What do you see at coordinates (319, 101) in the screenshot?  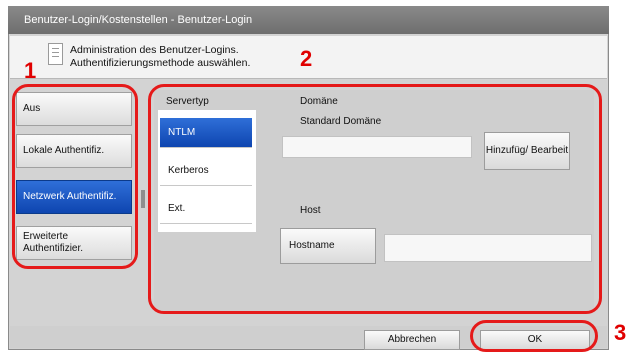 I see `domain-label: Domäne` at bounding box center [319, 101].